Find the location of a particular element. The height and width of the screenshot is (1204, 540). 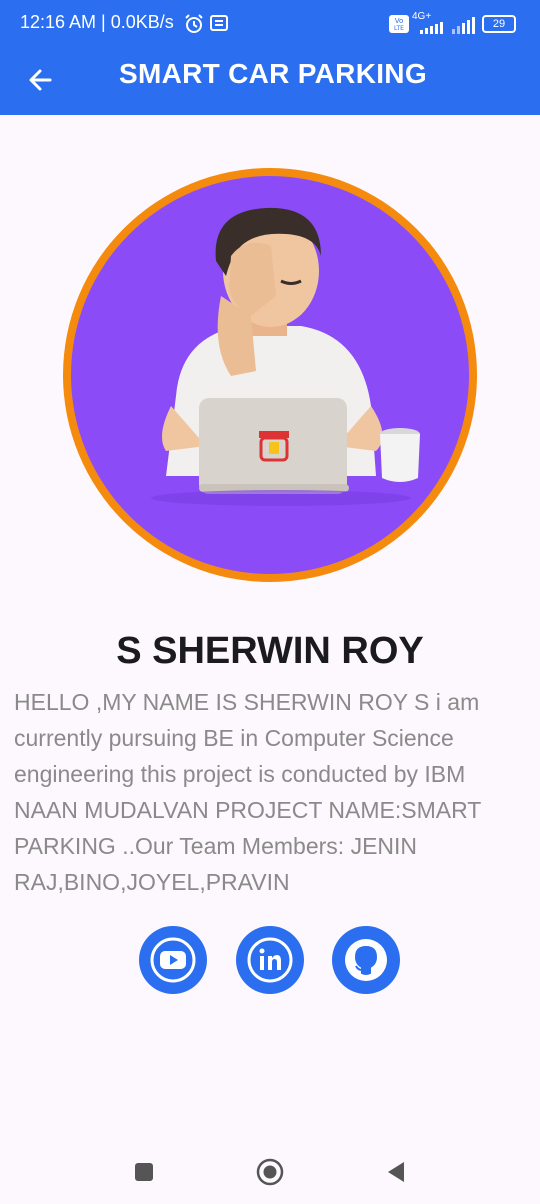

youtube-button is located at coordinates (173, 960).